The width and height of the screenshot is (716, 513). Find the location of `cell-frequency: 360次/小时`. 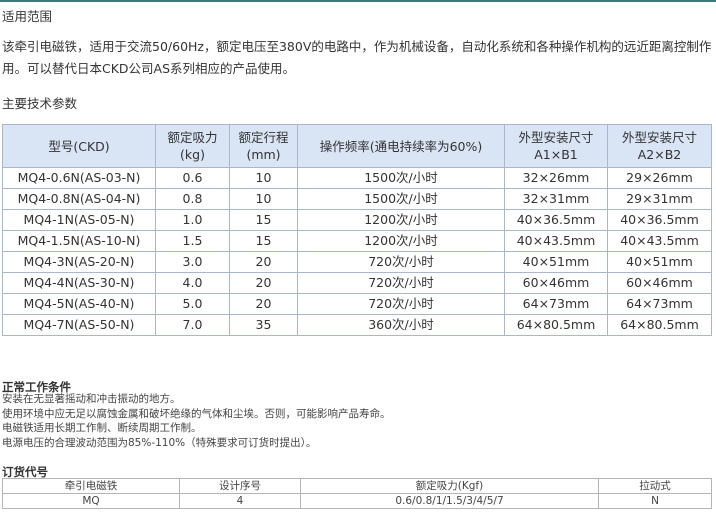

cell-frequency: 360次/小时 is located at coordinates (401, 325).